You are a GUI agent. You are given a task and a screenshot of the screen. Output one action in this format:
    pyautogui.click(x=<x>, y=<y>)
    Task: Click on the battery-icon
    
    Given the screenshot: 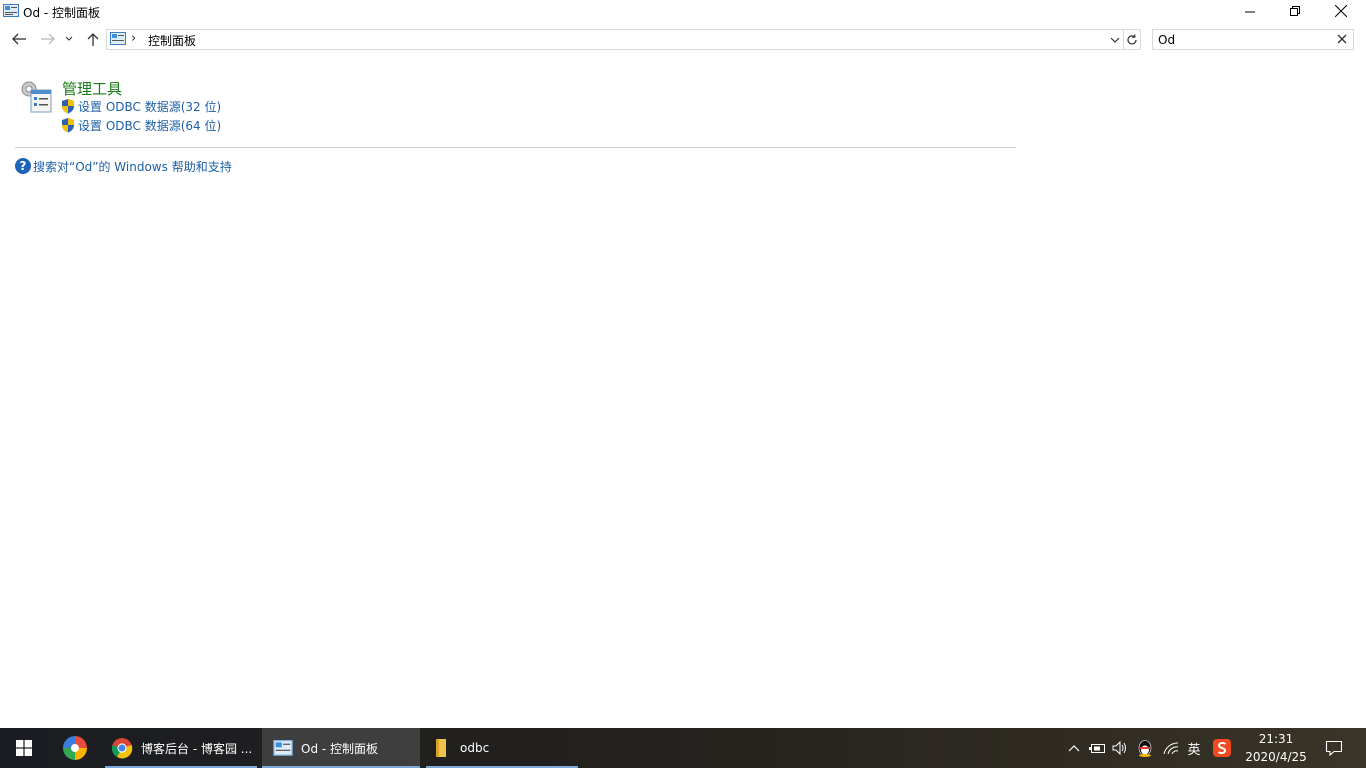 What is the action you would take?
    pyautogui.click(x=1097, y=748)
    